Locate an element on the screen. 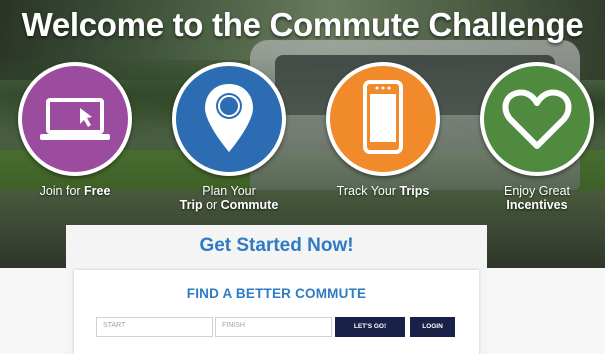 Image resolution: width=605 pixels, height=354 pixels. commute-search-heading: FIND A BETTER COMMUTE is located at coordinates (276, 293).